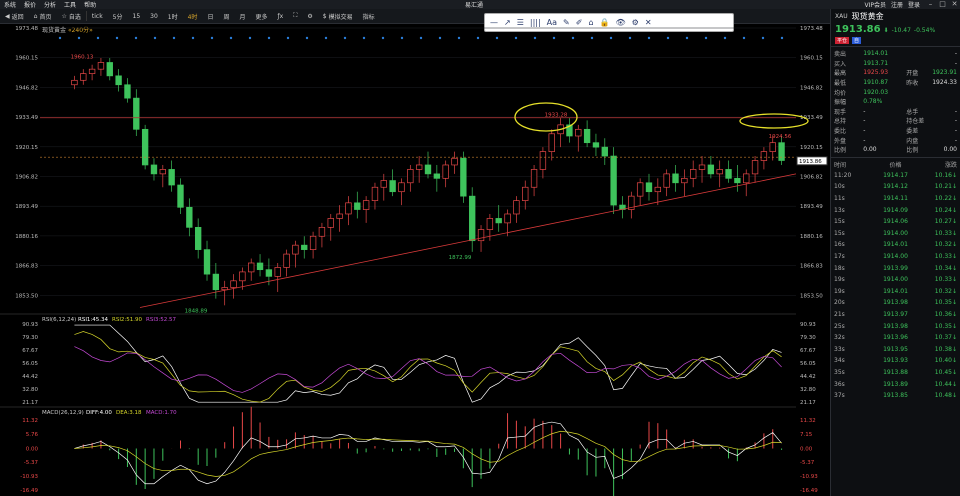 The height and width of the screenshot is (496, 960). What do you see at coordinates (895, 257) in the screenshot?
I see `trade-row: 17s 1914.00 10.33↓` at bounding box center [895, 257].